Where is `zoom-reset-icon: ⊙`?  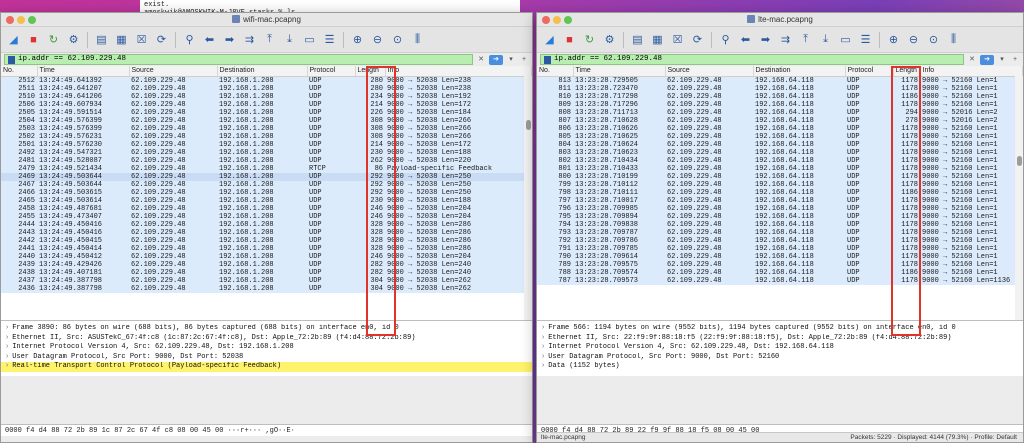 zoom-reset-icon: ⊙ is located at coordinates (397, 39).